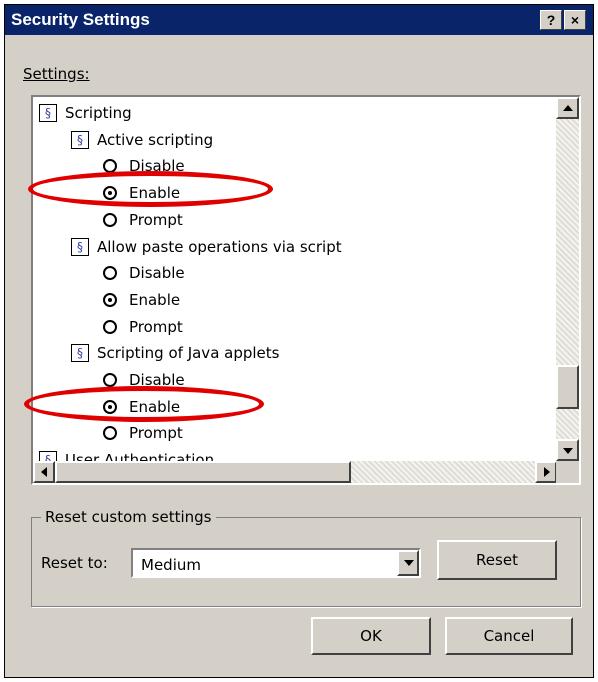 The width and height of the screenshot is (598, 682). I want to click on reset-to-label: Reset to:, so click(74, 563).